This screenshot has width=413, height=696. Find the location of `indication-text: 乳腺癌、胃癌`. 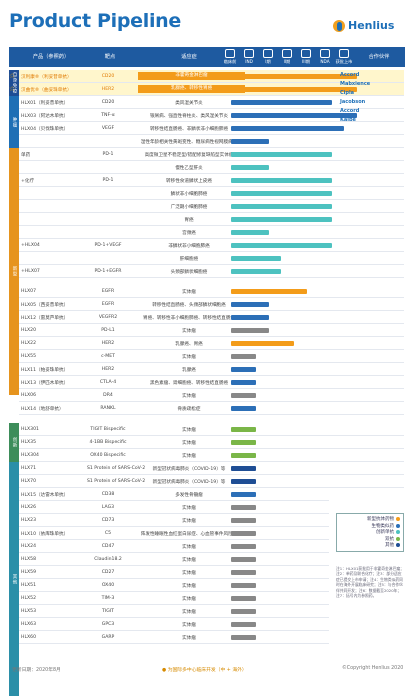

indication-text: 乳腺癌、胃癌 is located at coordinates (189, 344).